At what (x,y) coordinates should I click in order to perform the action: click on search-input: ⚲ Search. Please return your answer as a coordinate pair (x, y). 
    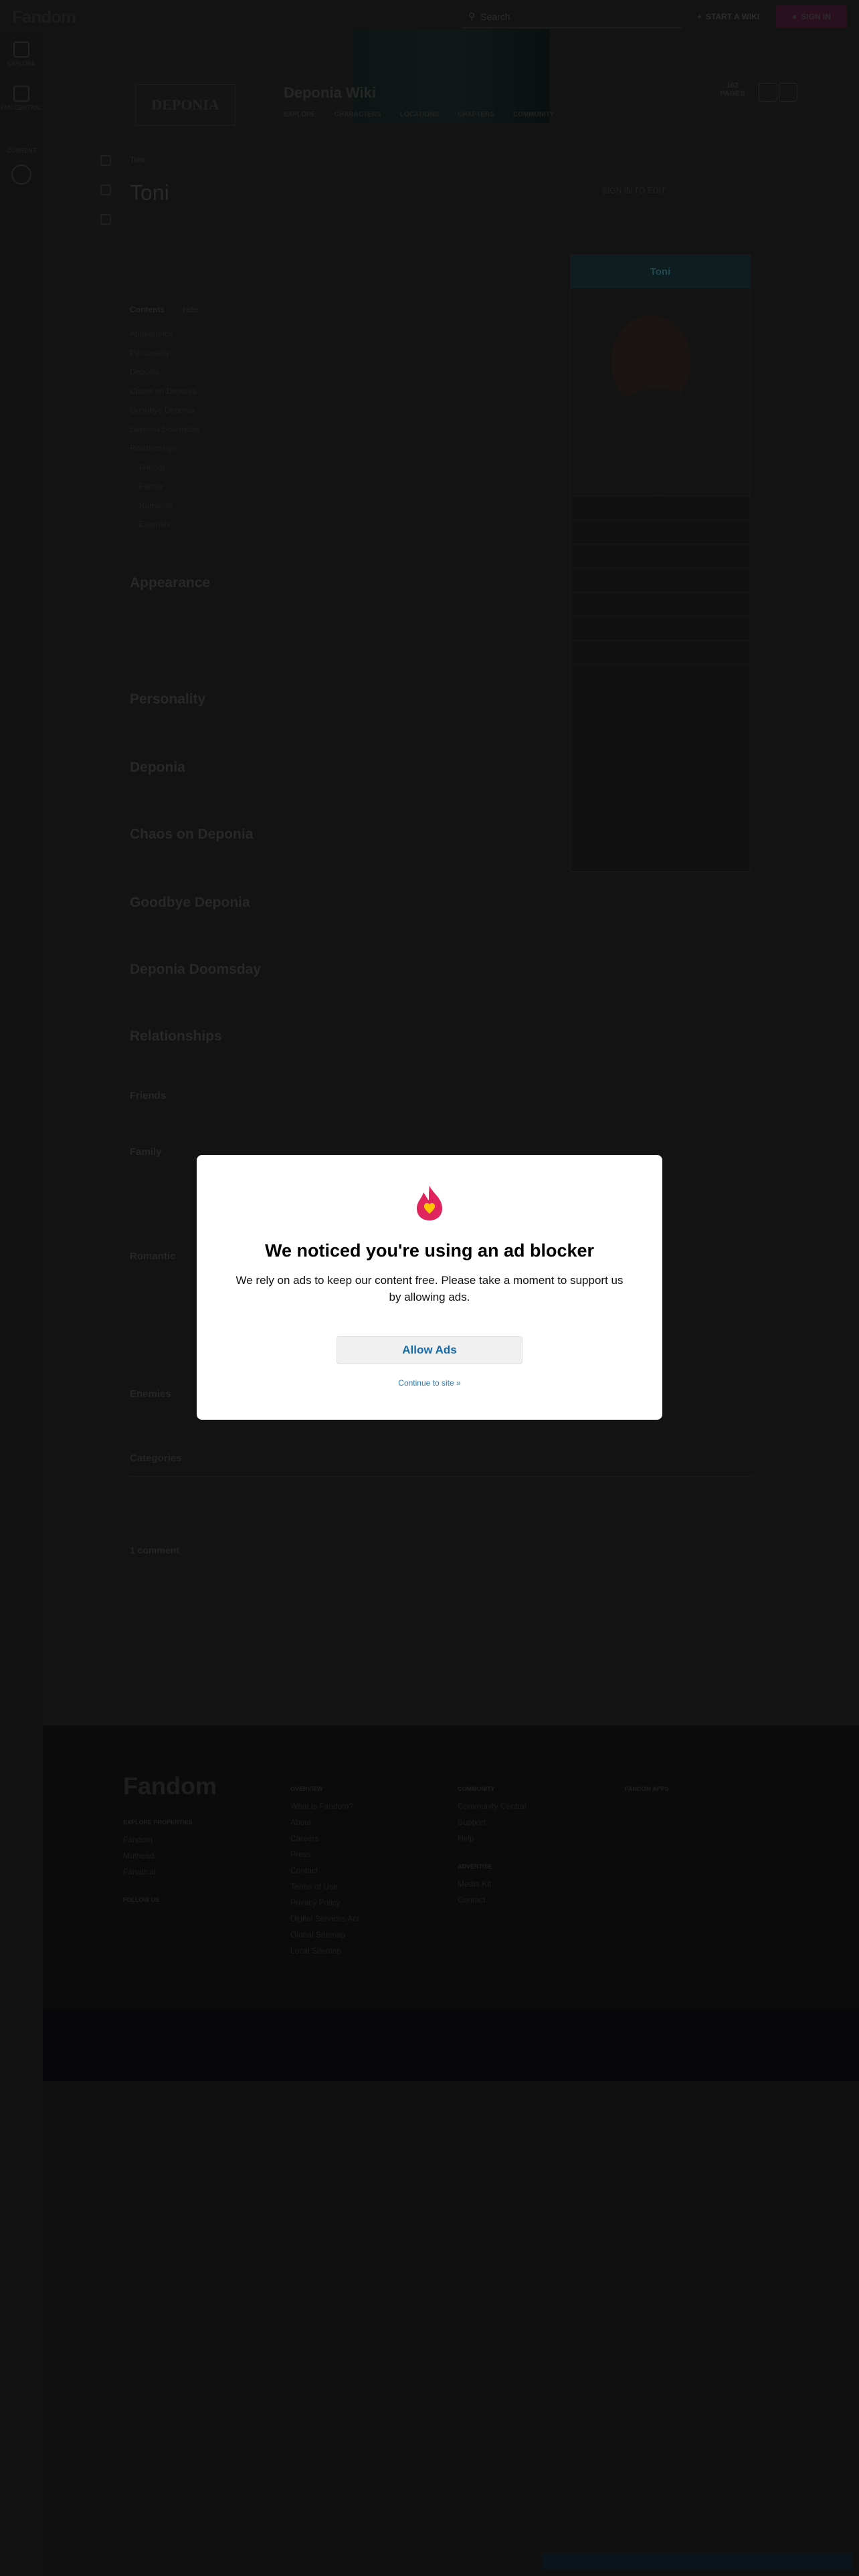
    Looking at the image, I should click on (572, 16).